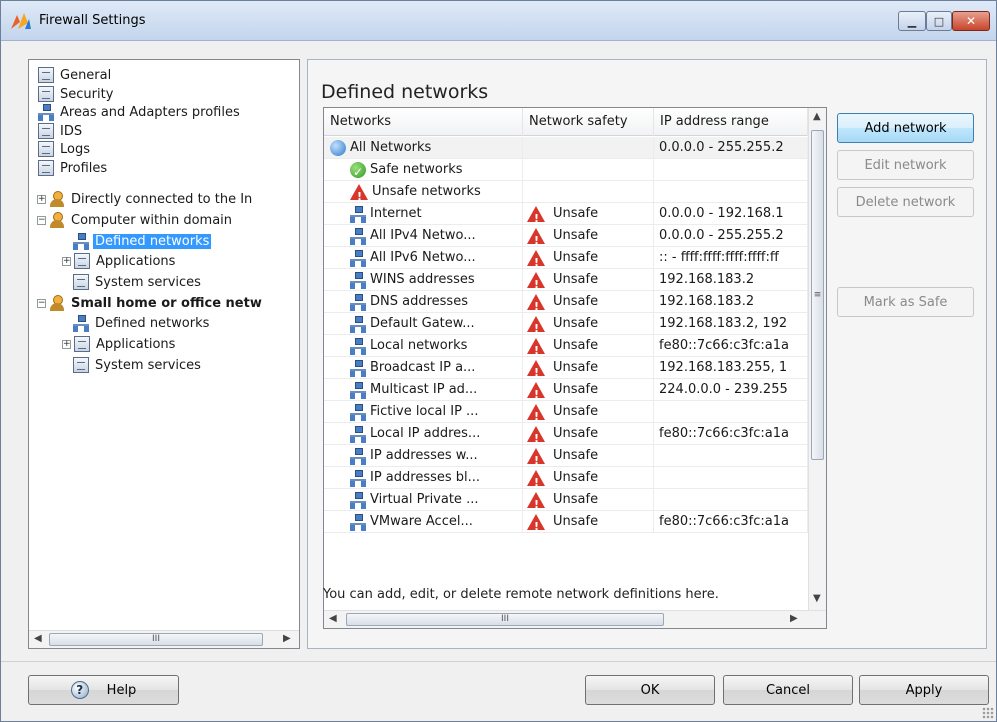  I want to click on tree-item: − Computer within domain, so click(135, 220).